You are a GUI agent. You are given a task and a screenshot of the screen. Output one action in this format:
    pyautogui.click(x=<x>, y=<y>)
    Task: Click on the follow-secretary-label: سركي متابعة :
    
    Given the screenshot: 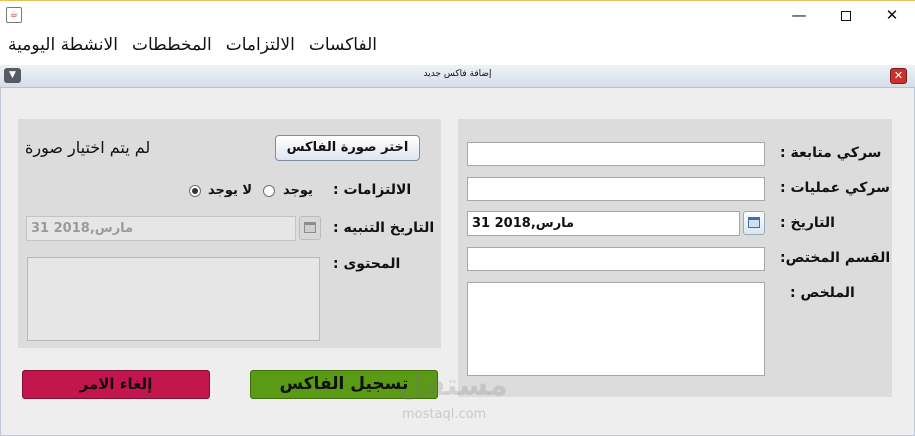 What is the action you would take?
    pyautogui.click(x=831, y=153)
    